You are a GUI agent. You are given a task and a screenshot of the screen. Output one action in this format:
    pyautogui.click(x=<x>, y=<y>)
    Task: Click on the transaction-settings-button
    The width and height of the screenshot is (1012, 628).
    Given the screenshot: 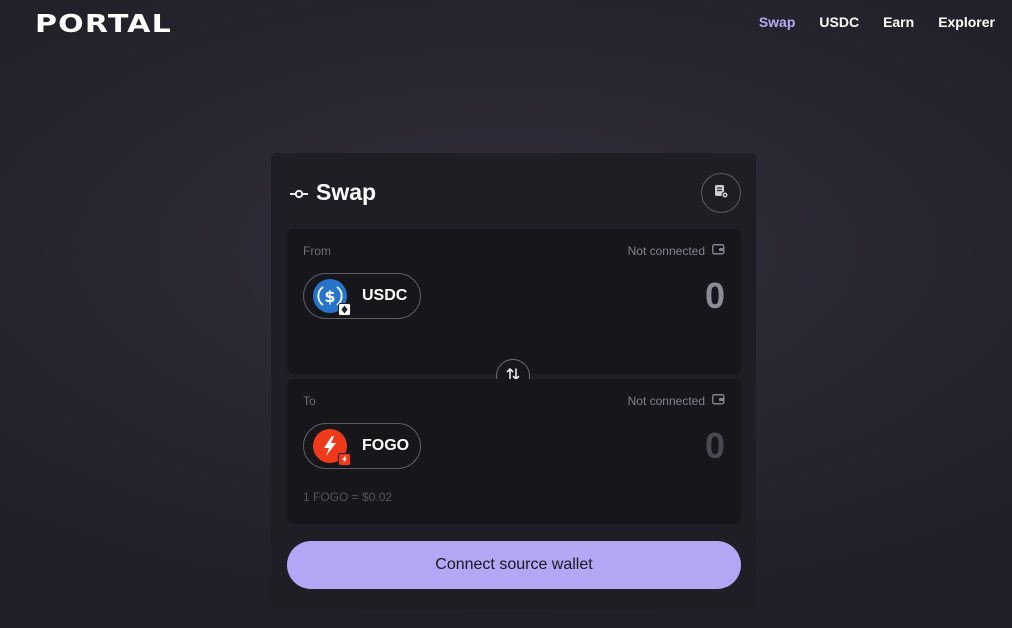 What is the action you would take?
    pyautogui.click(x=721, y=193)
    